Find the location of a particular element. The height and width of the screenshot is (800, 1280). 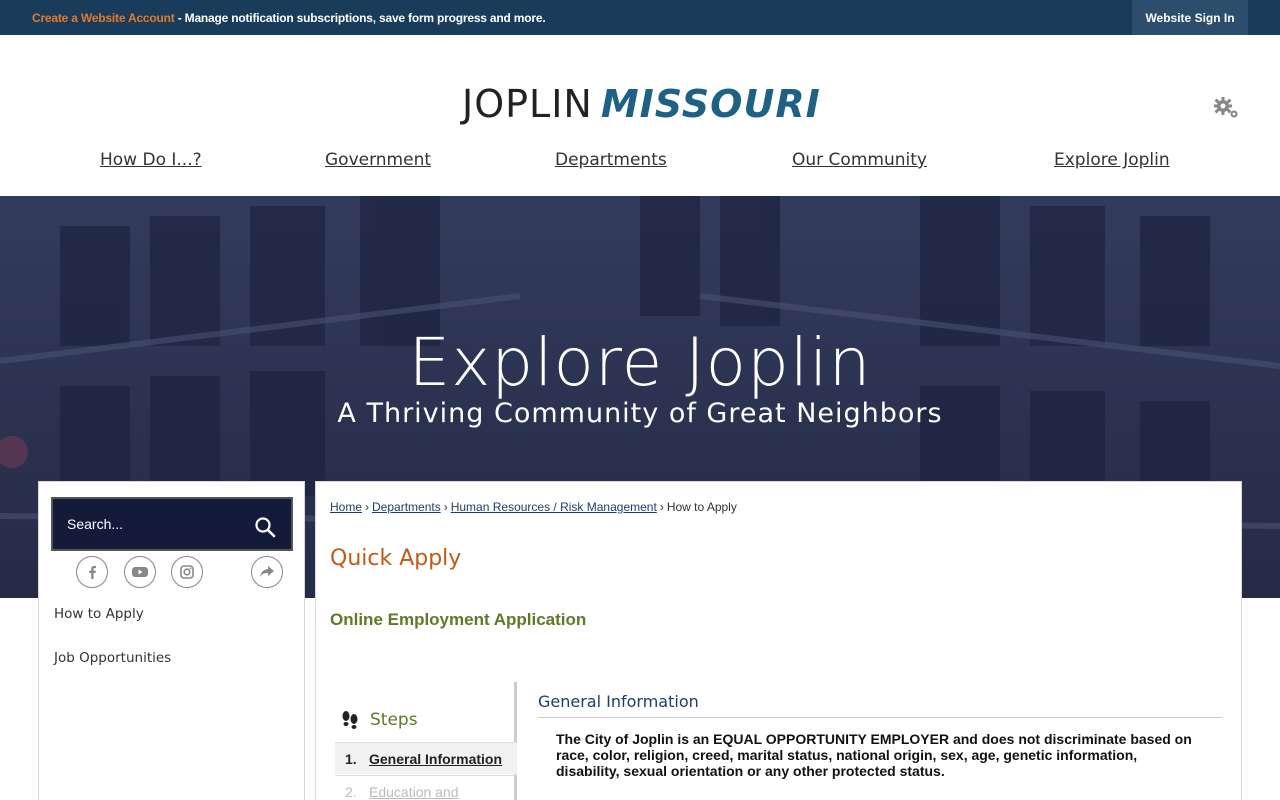

section-heading: General Information is located at coordinates (618, 701).